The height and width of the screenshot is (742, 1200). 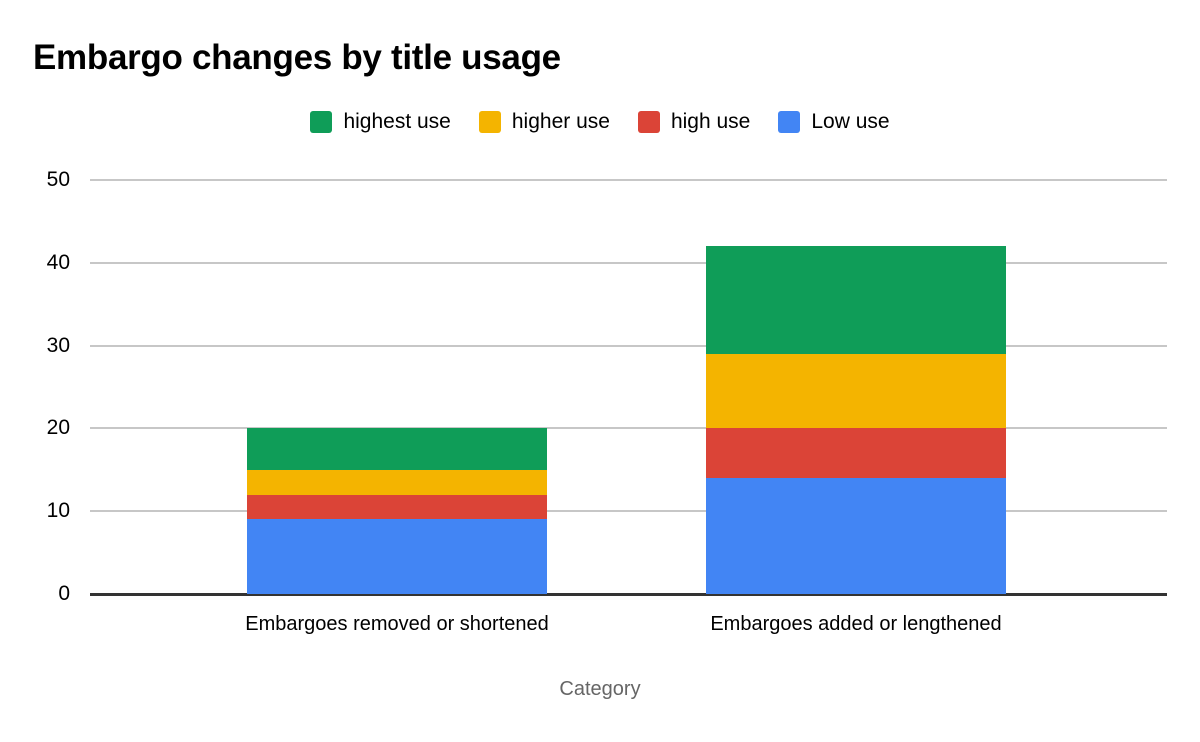 What do you see at coordinates (64, 593) in the screenshot?
I see `y-axis-tick-label: 0` at bounding box center [64, 593].